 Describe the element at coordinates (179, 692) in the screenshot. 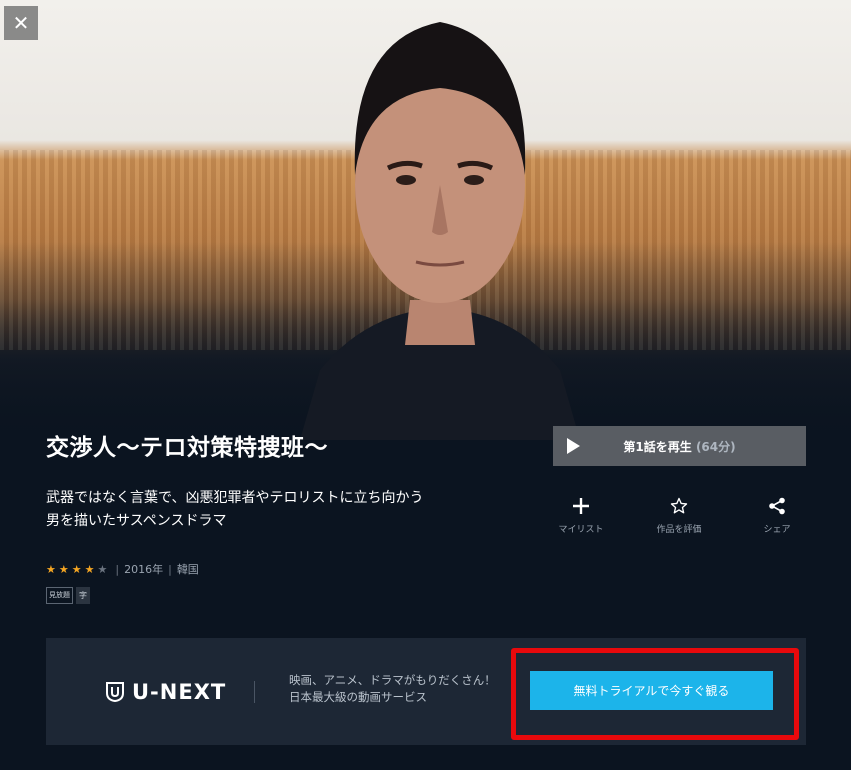

I see `logo-text: U-NEXT` at that location.